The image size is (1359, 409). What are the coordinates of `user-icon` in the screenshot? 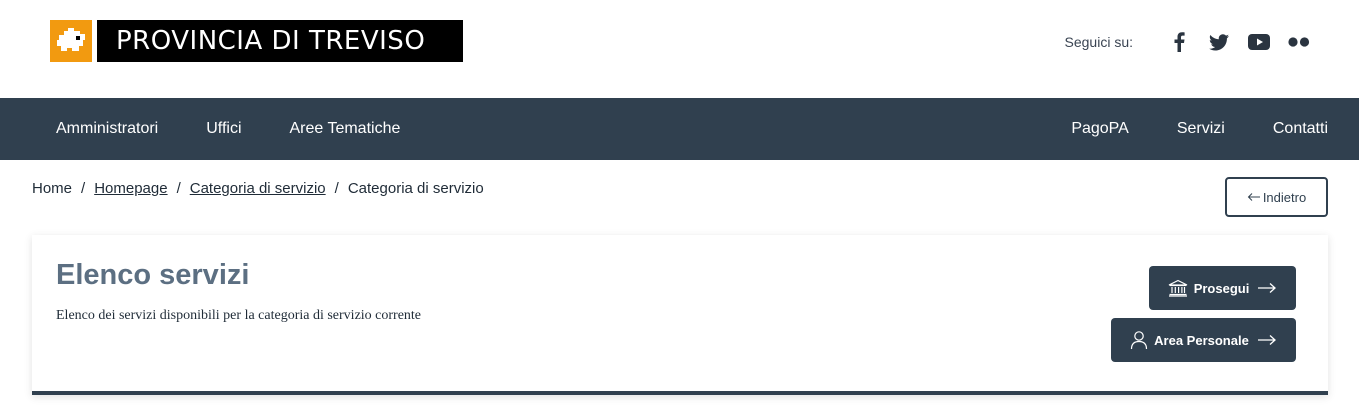 It's located at (1139, 340).